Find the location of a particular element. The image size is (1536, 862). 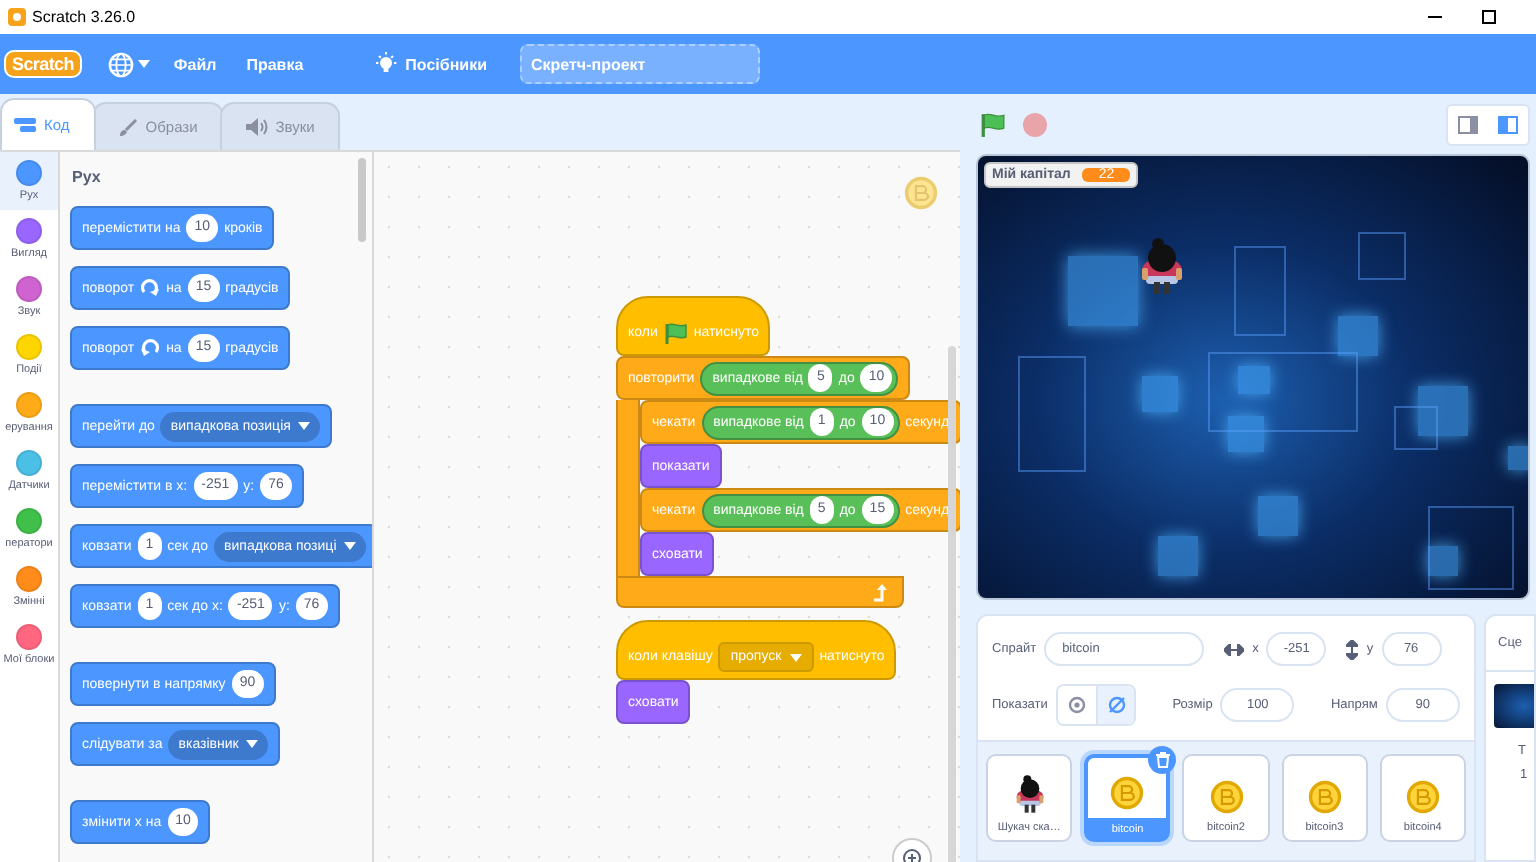

maximize-icon is located at coordinates (1489, 17).